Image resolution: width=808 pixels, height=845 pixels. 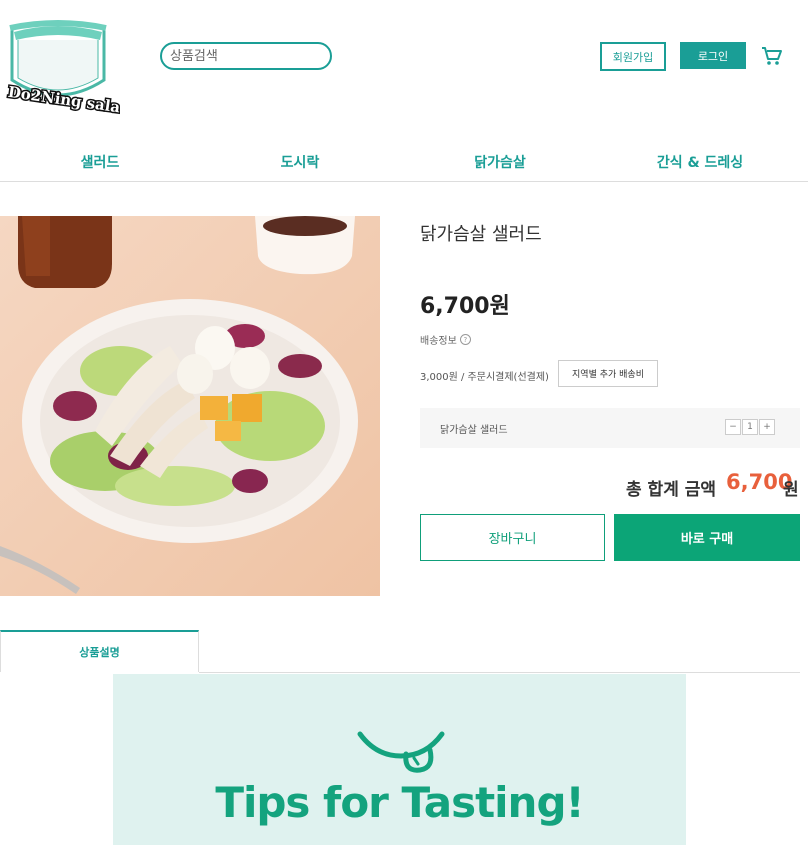 I want to click on nav-item-chicken-breast: 닭가슴살, so click(x=500, y=162).